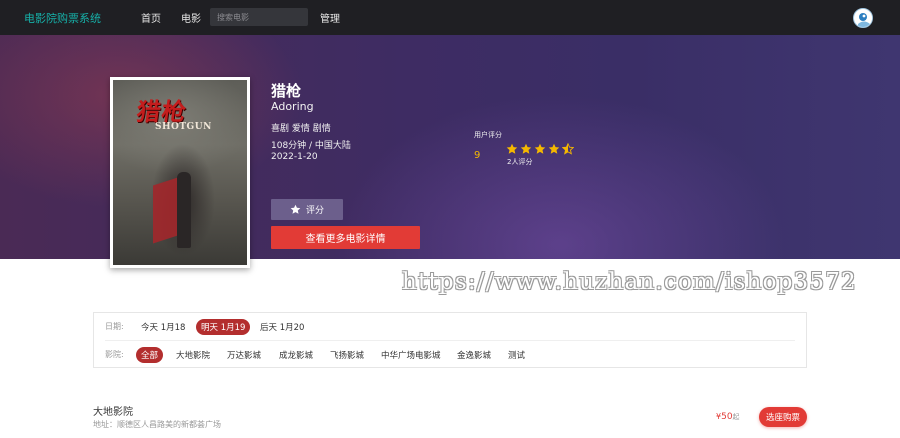  I want to click on cinema-option: 测试, so click(516, 355).